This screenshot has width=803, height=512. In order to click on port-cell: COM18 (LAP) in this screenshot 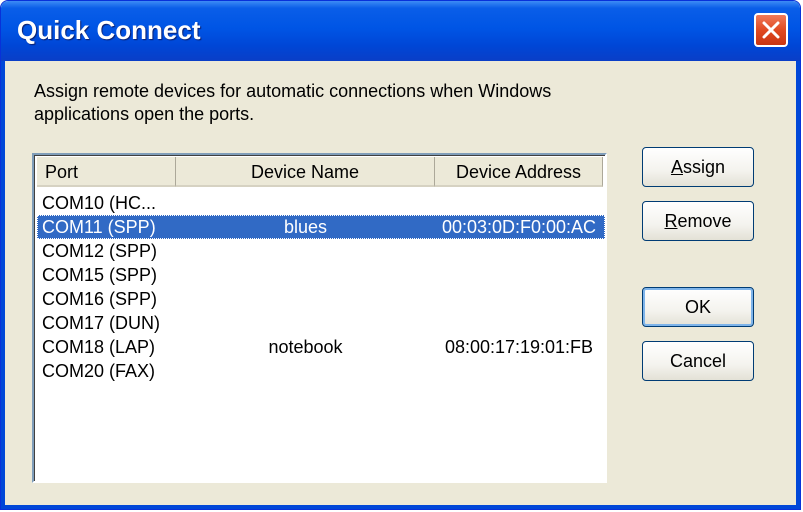, I will do `click(99, 347)`.